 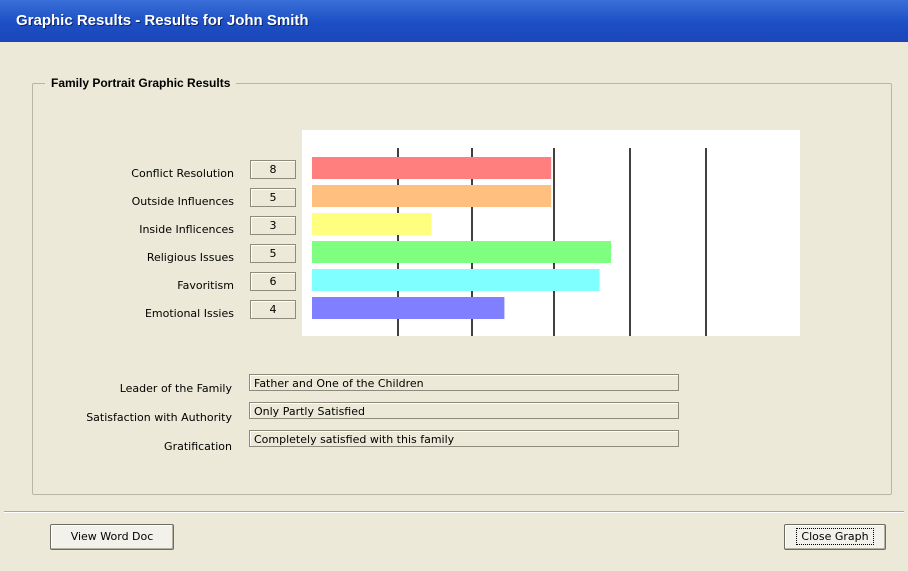 I want to click on score-value-inside-influences: 3, so click(x=273, y=225).